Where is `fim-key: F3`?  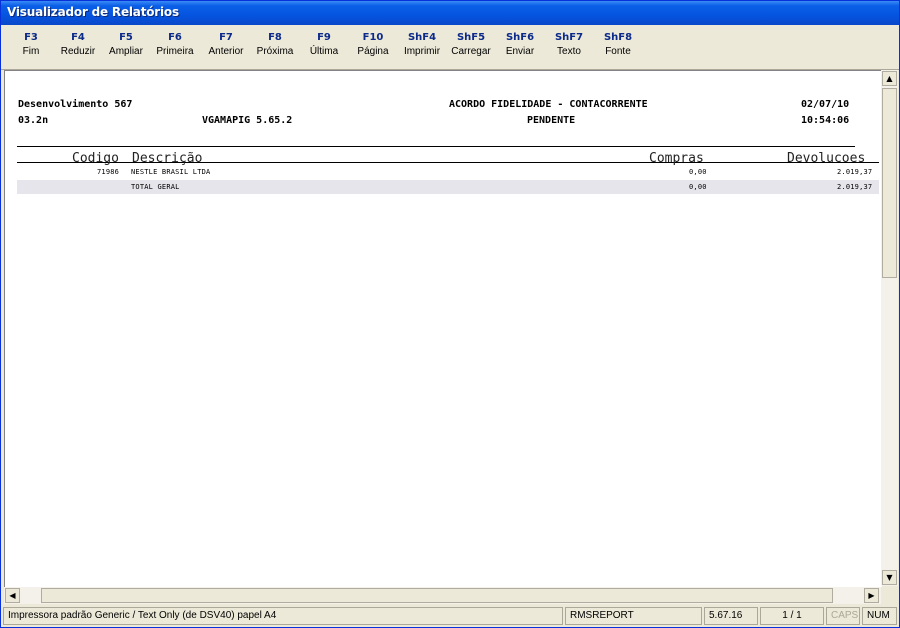 fim-key: F3 is located at coordinates (31, 37).